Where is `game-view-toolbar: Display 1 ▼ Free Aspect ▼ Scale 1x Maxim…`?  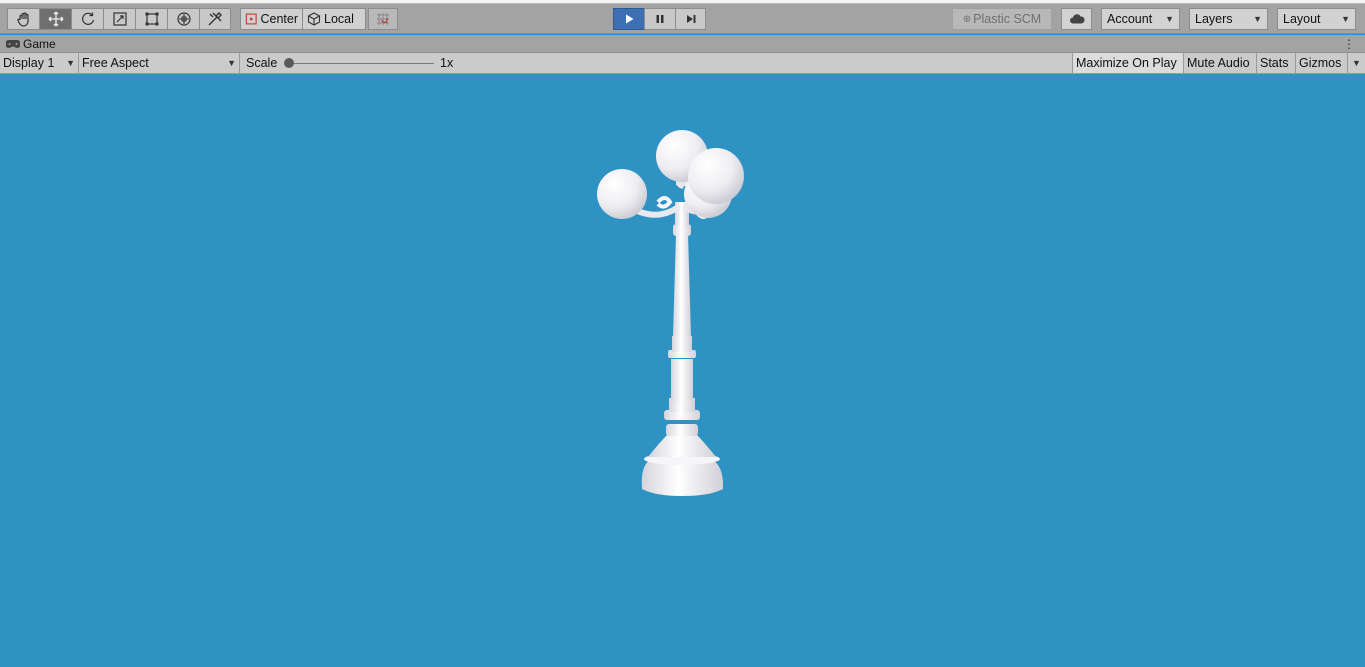
game-view-toolbar: Display 1 ▼ Free Aspect ▼ Scale 1x Maxim… is located at coordinates (682, 63).